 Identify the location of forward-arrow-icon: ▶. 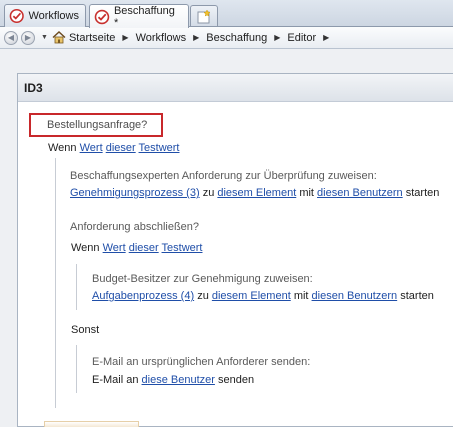
(28, 37).